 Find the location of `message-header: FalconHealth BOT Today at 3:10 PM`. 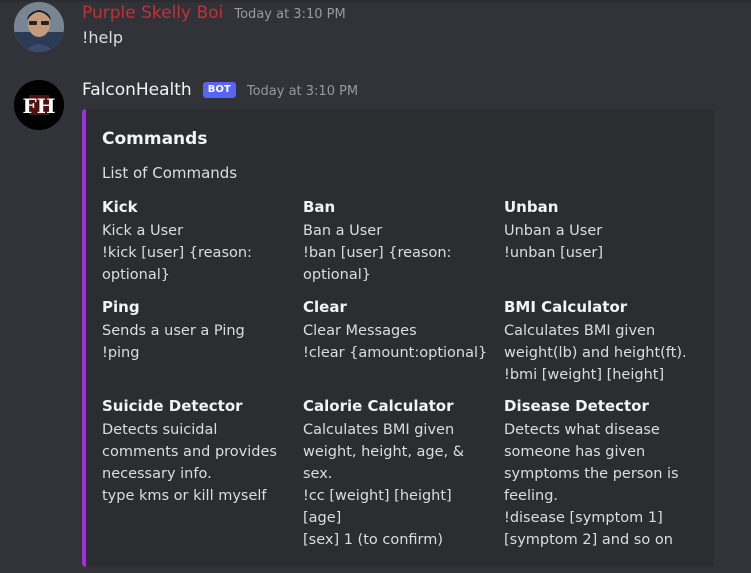

message-header: FalconHealth BOT Today at 3:10 PM is located at coordinates (220, 90).